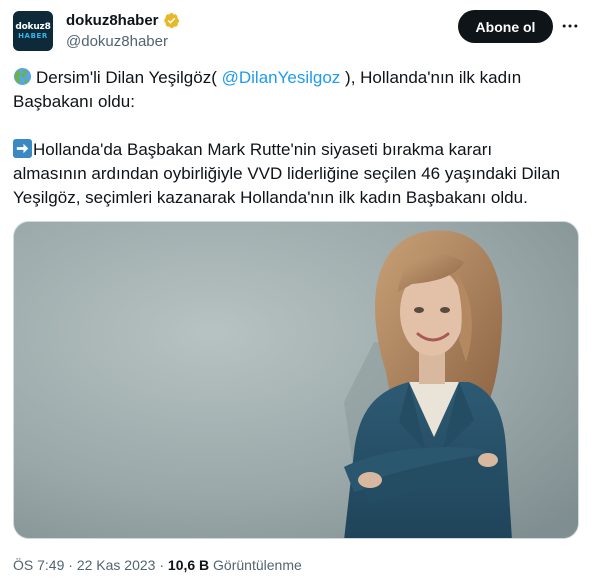  I want to click on follow-button: Abone ol, so click(505, 26).